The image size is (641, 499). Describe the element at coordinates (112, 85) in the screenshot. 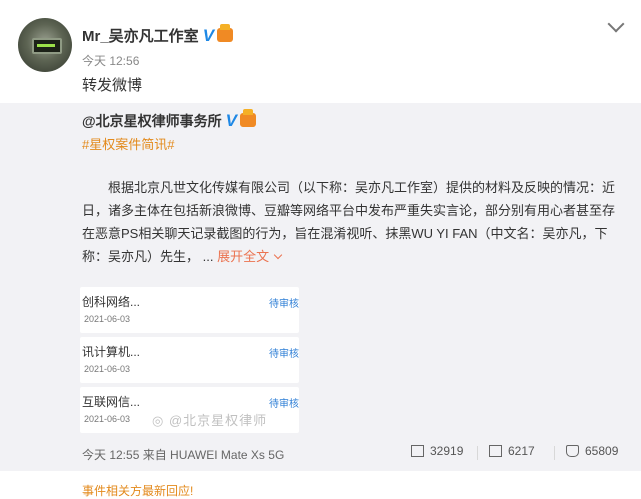

I see `post-text: 转发微博` at that location.